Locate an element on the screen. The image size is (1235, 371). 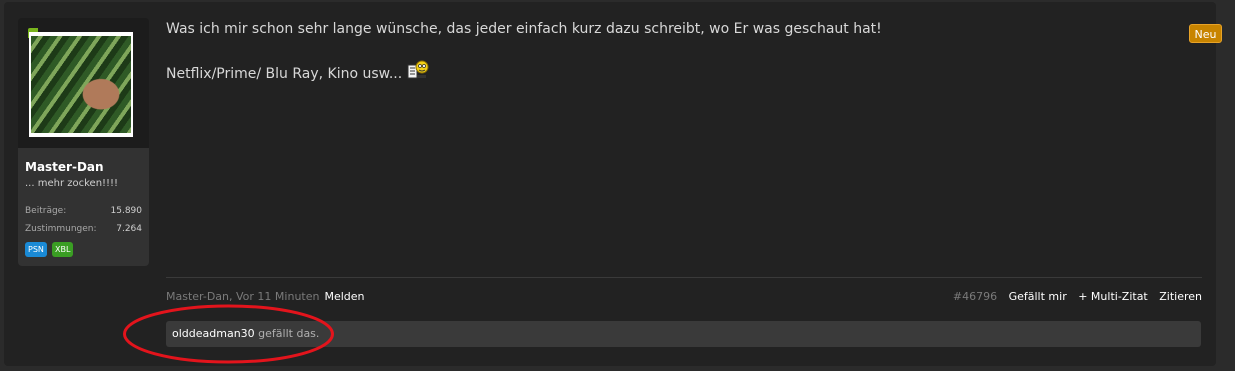
divider is located at coordinates (684, 277).